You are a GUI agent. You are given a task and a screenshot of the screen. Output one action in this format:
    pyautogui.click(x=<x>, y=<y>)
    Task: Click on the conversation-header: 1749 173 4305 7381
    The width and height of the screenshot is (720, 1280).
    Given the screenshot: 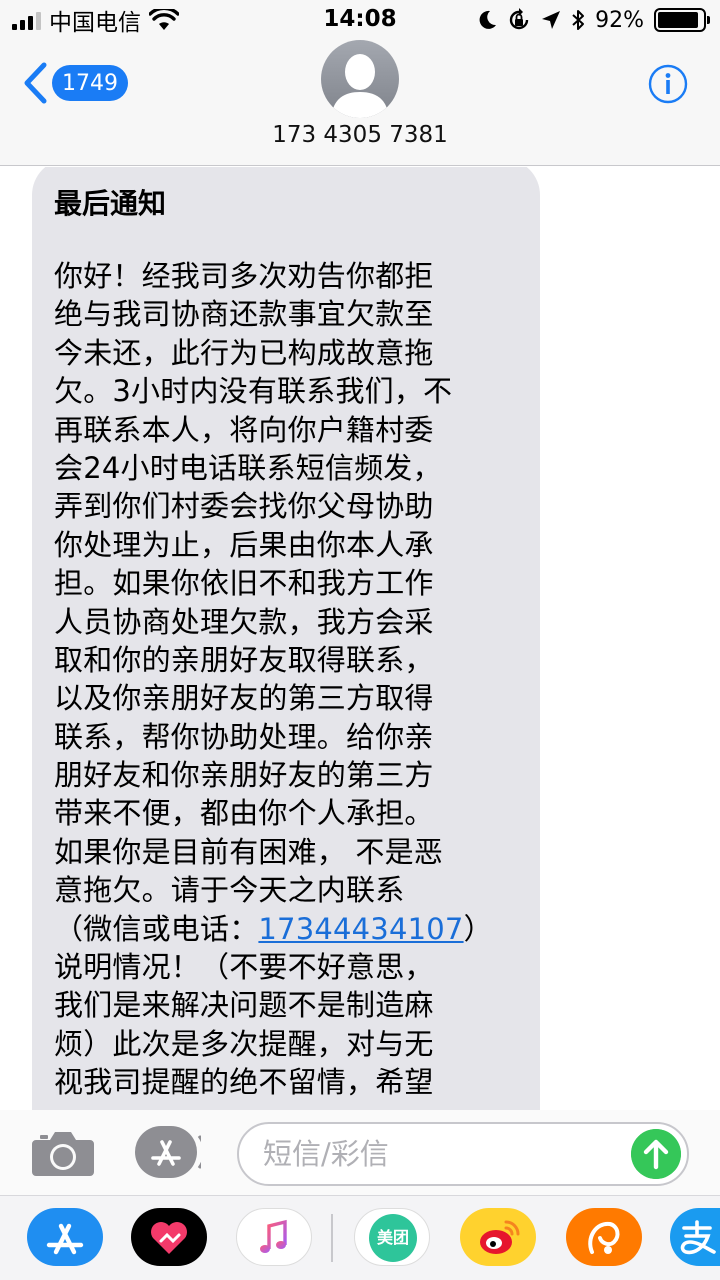 What is the action you would take?
    pyautogui.click(x=360, y=103)
    